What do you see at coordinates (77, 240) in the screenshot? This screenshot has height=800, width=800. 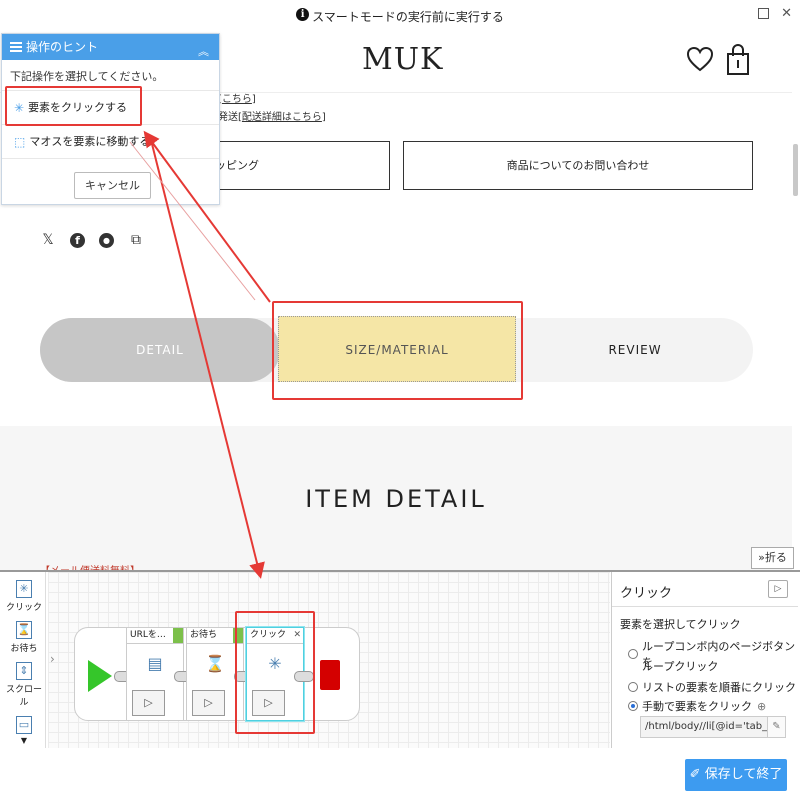 I see `facebook-icon: f` at bounding box center [77, 240].